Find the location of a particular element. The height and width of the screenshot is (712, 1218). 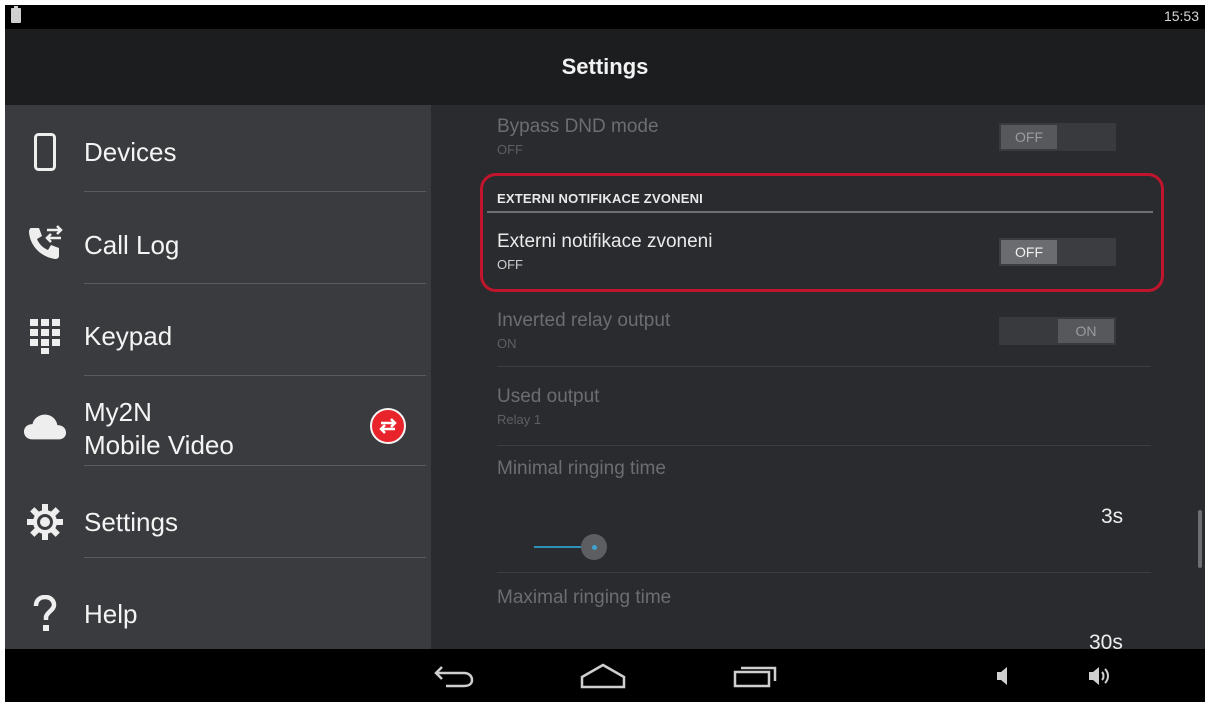

sync-arrows-icon is located at coordinates (388, 426).